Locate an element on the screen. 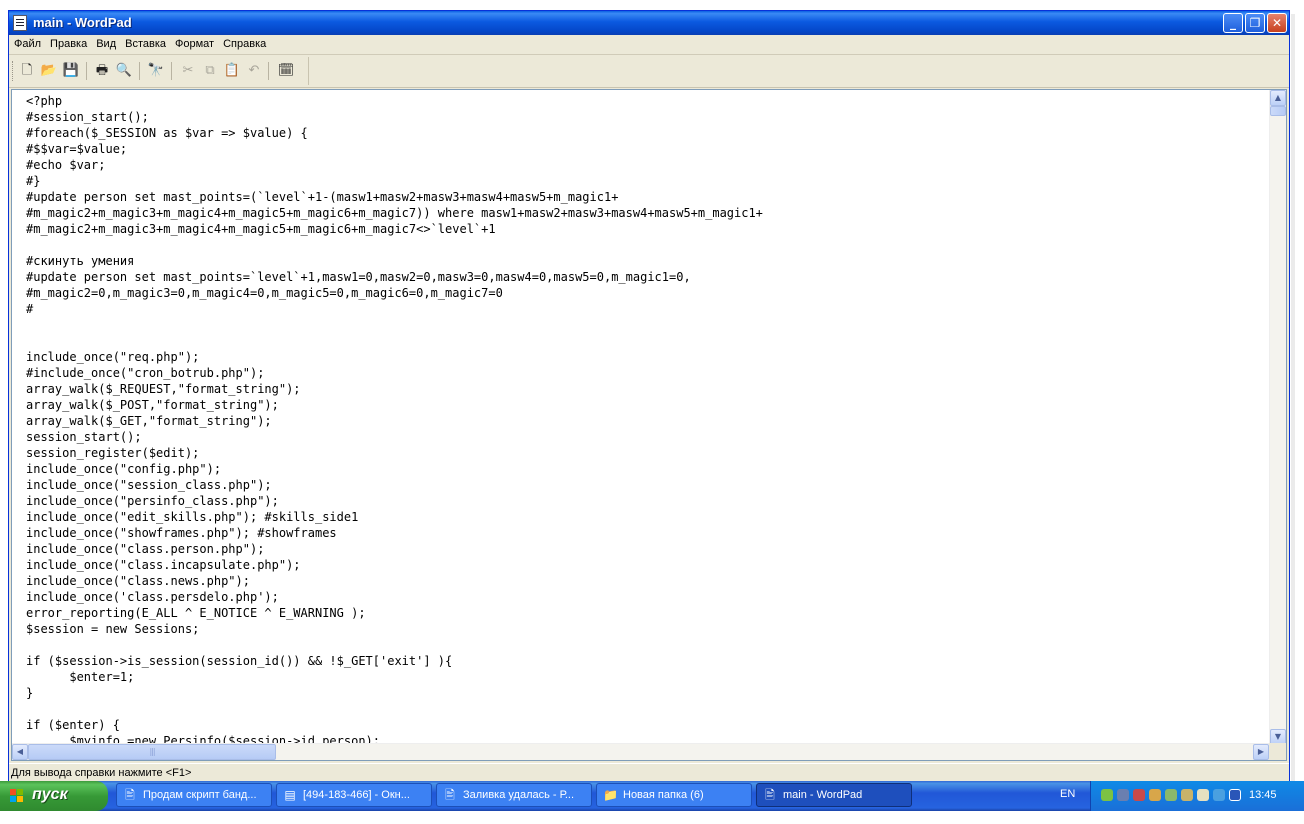 The width and height of the screenshot is (1304, 824). code-line: #include_once("cron_botrub.php"); is located at coordinates (646, 373).